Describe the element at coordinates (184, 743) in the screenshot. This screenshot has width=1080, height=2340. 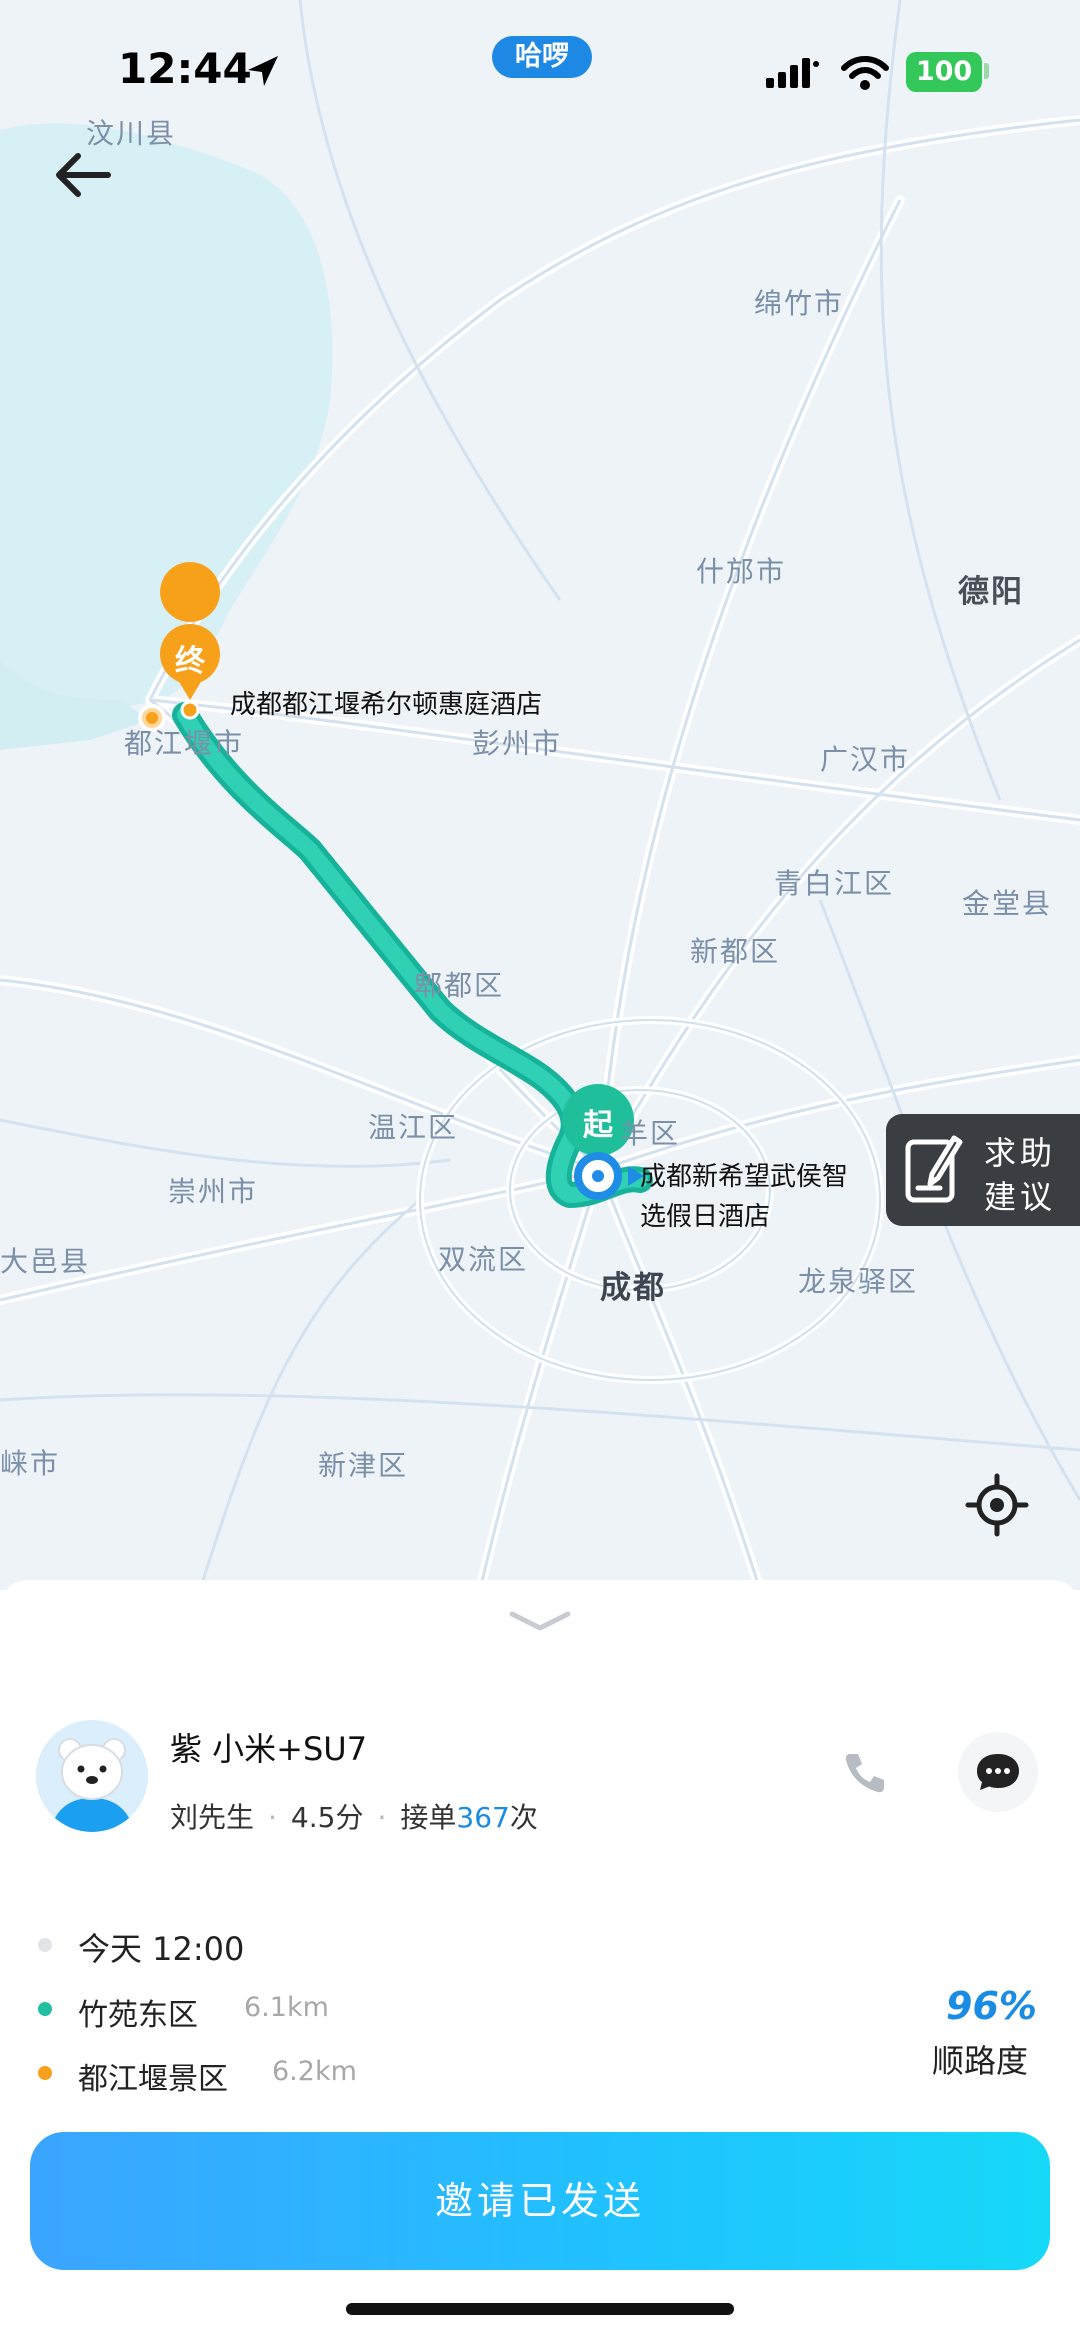
I see `place-dujiangyan: 都江堰市` at that location.